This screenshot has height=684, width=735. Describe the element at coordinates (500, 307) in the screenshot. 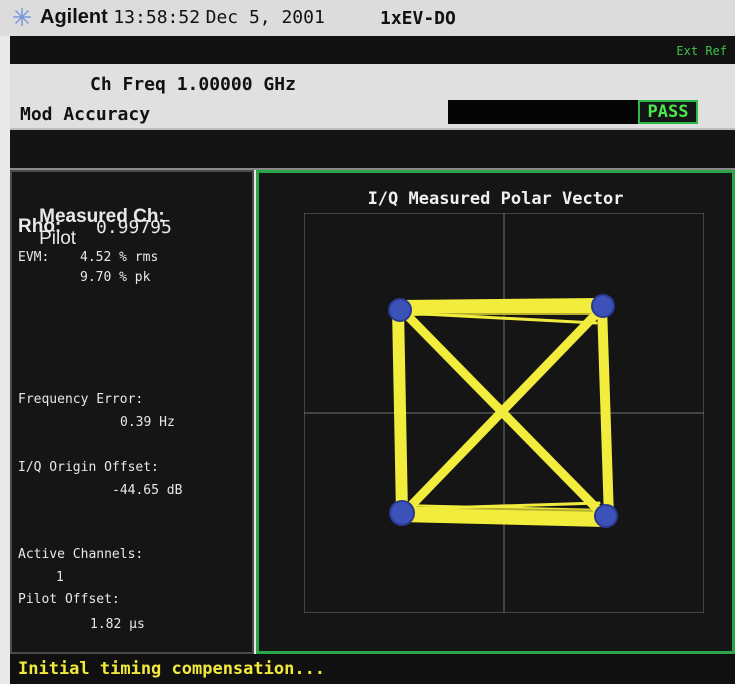

I see `trajectory-top` at that location.